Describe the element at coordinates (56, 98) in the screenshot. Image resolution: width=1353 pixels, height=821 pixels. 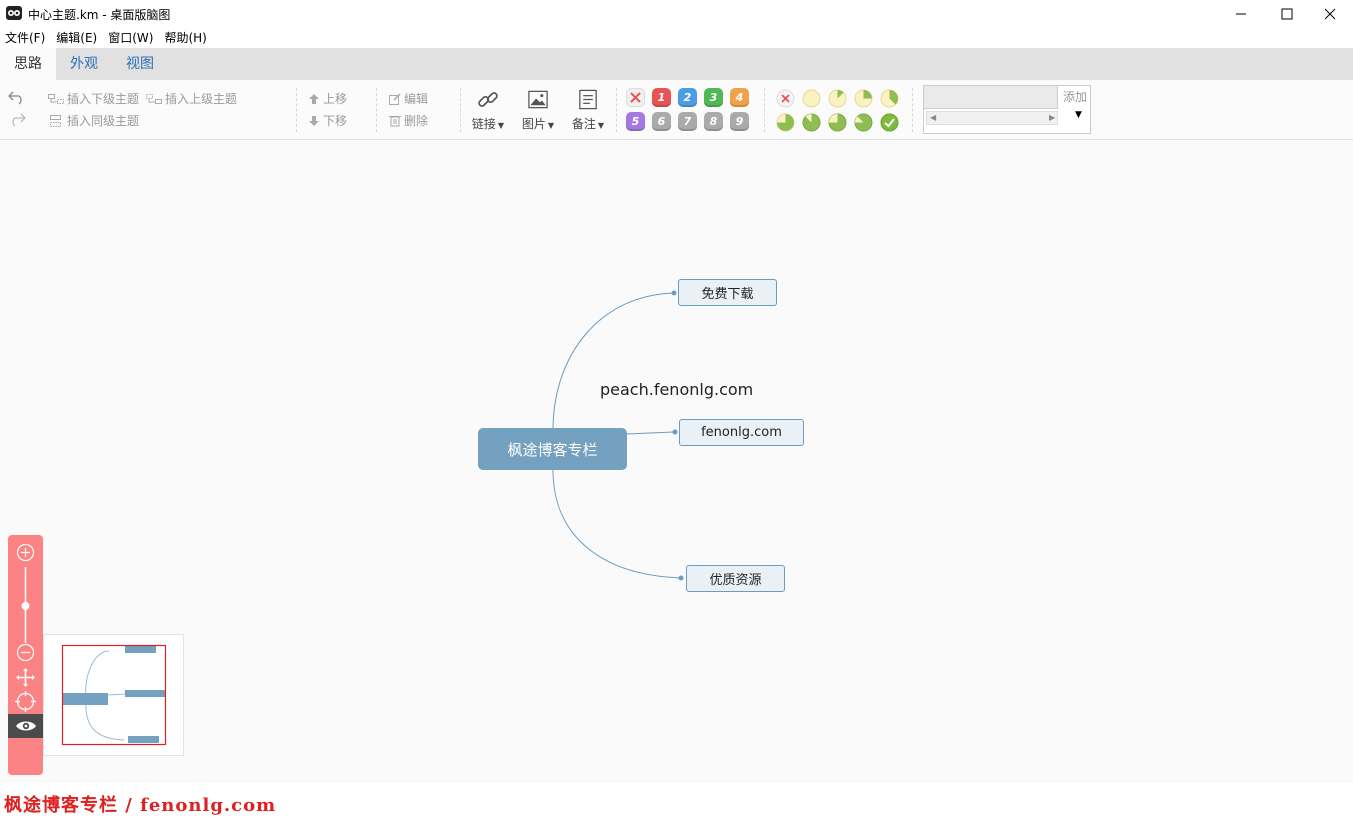
I see `insert-child-icon` at that location.